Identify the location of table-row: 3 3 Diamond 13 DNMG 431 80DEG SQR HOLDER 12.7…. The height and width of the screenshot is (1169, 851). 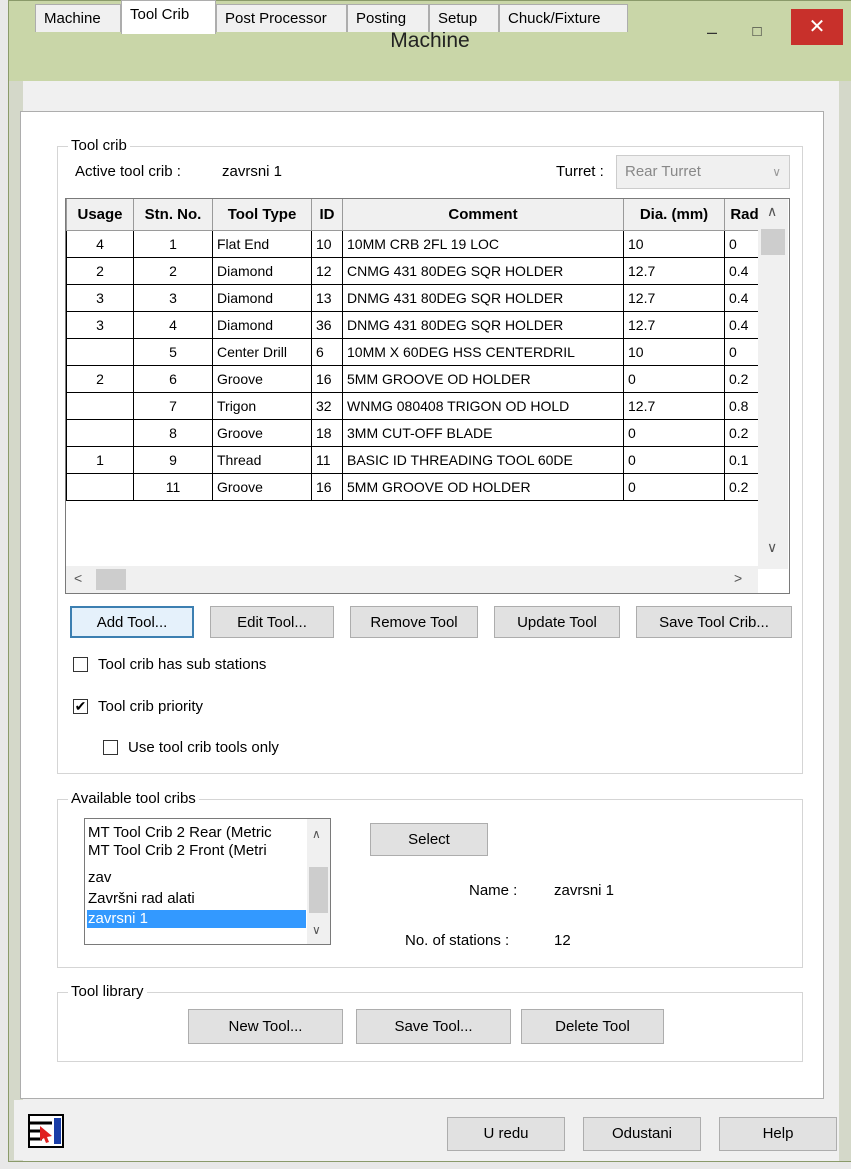
(415, 298).